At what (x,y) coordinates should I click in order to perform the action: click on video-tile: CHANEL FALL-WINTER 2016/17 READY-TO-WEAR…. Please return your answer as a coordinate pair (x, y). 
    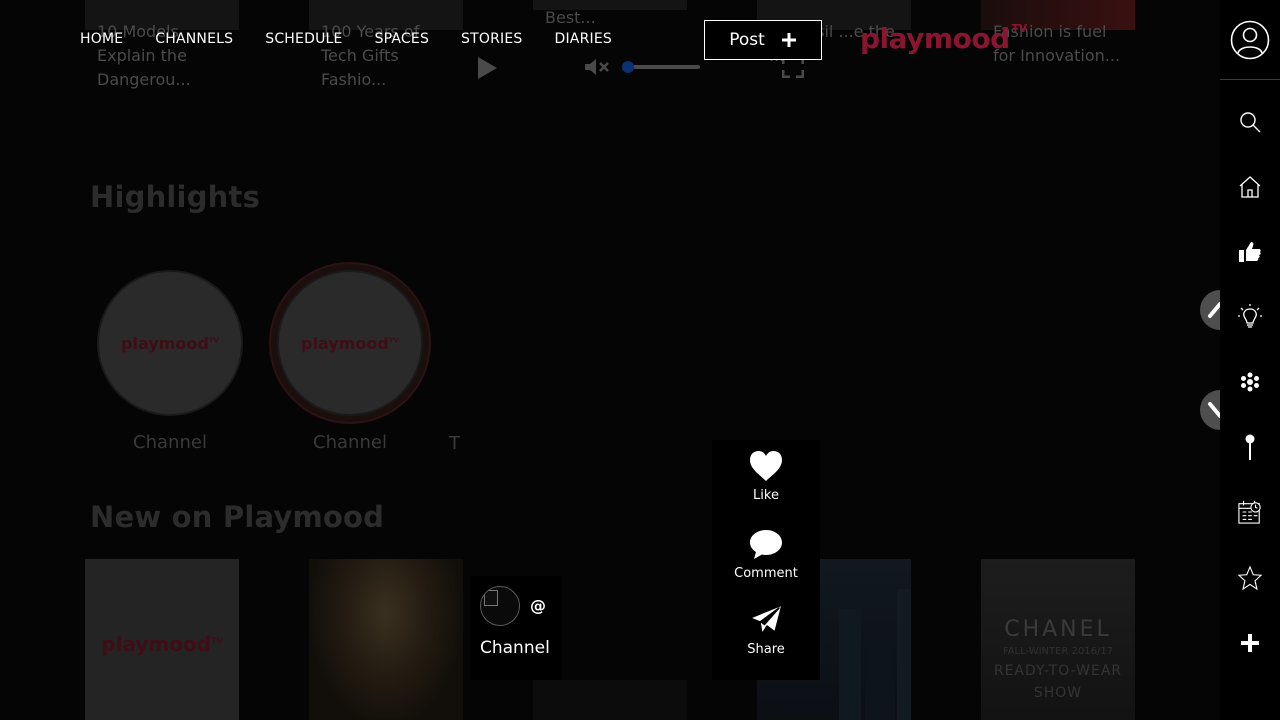
    Looking at the image, I should click on (1058, 639).